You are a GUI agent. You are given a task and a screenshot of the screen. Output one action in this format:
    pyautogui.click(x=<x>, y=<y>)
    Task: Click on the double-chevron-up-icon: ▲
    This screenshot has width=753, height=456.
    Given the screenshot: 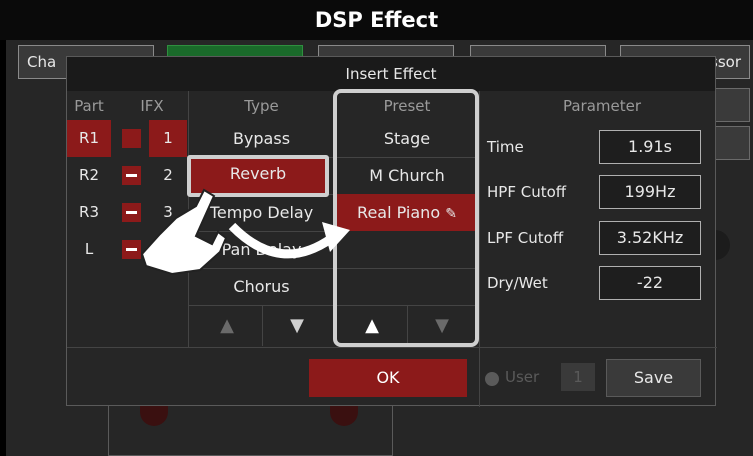 What is the action you would take?
    pyautogui.click(x=227, y=326)
    